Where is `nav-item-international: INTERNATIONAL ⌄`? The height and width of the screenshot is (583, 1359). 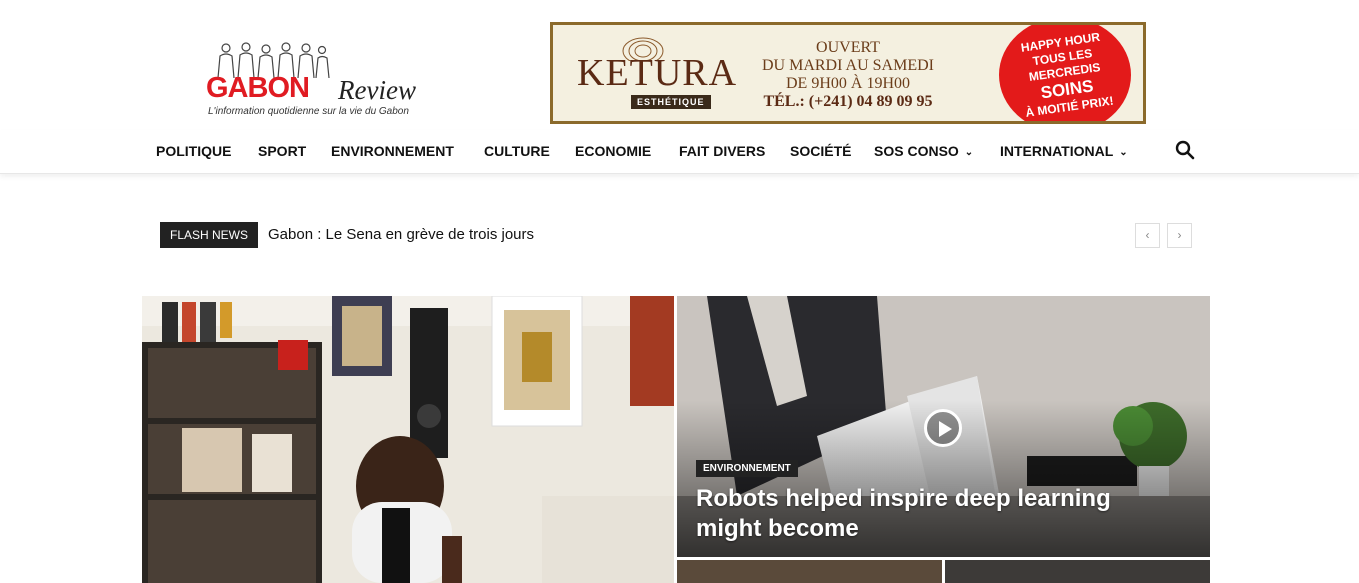
nav-item-international: INTERNATIONAL ⌄ is located at coordinates (1064, 151).